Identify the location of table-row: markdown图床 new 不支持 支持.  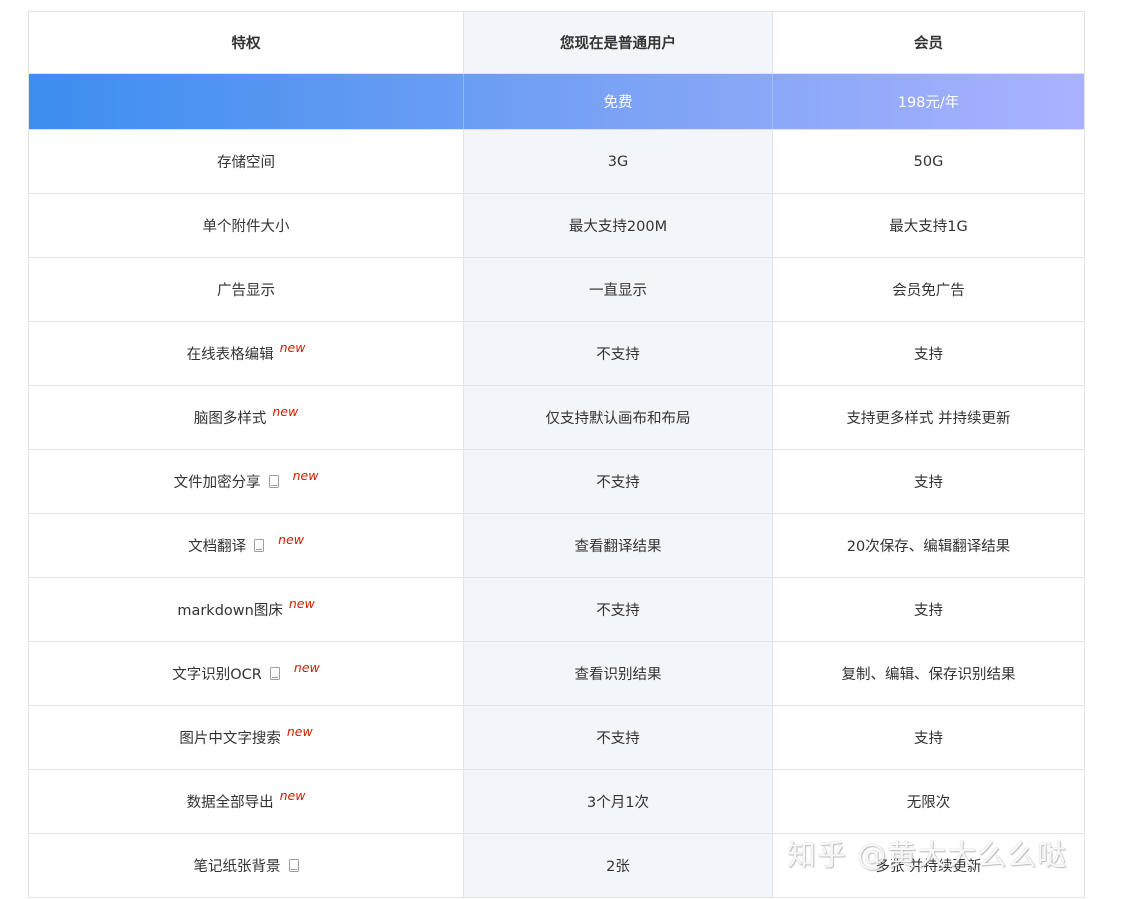
(556, 610).